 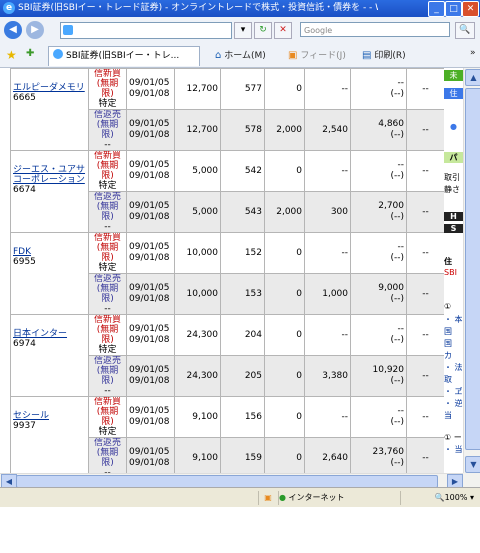 What do you see at coordinates (35, 30) in the screenshot?
I see `forward-button: ▶` at bounding box center [35, 30].